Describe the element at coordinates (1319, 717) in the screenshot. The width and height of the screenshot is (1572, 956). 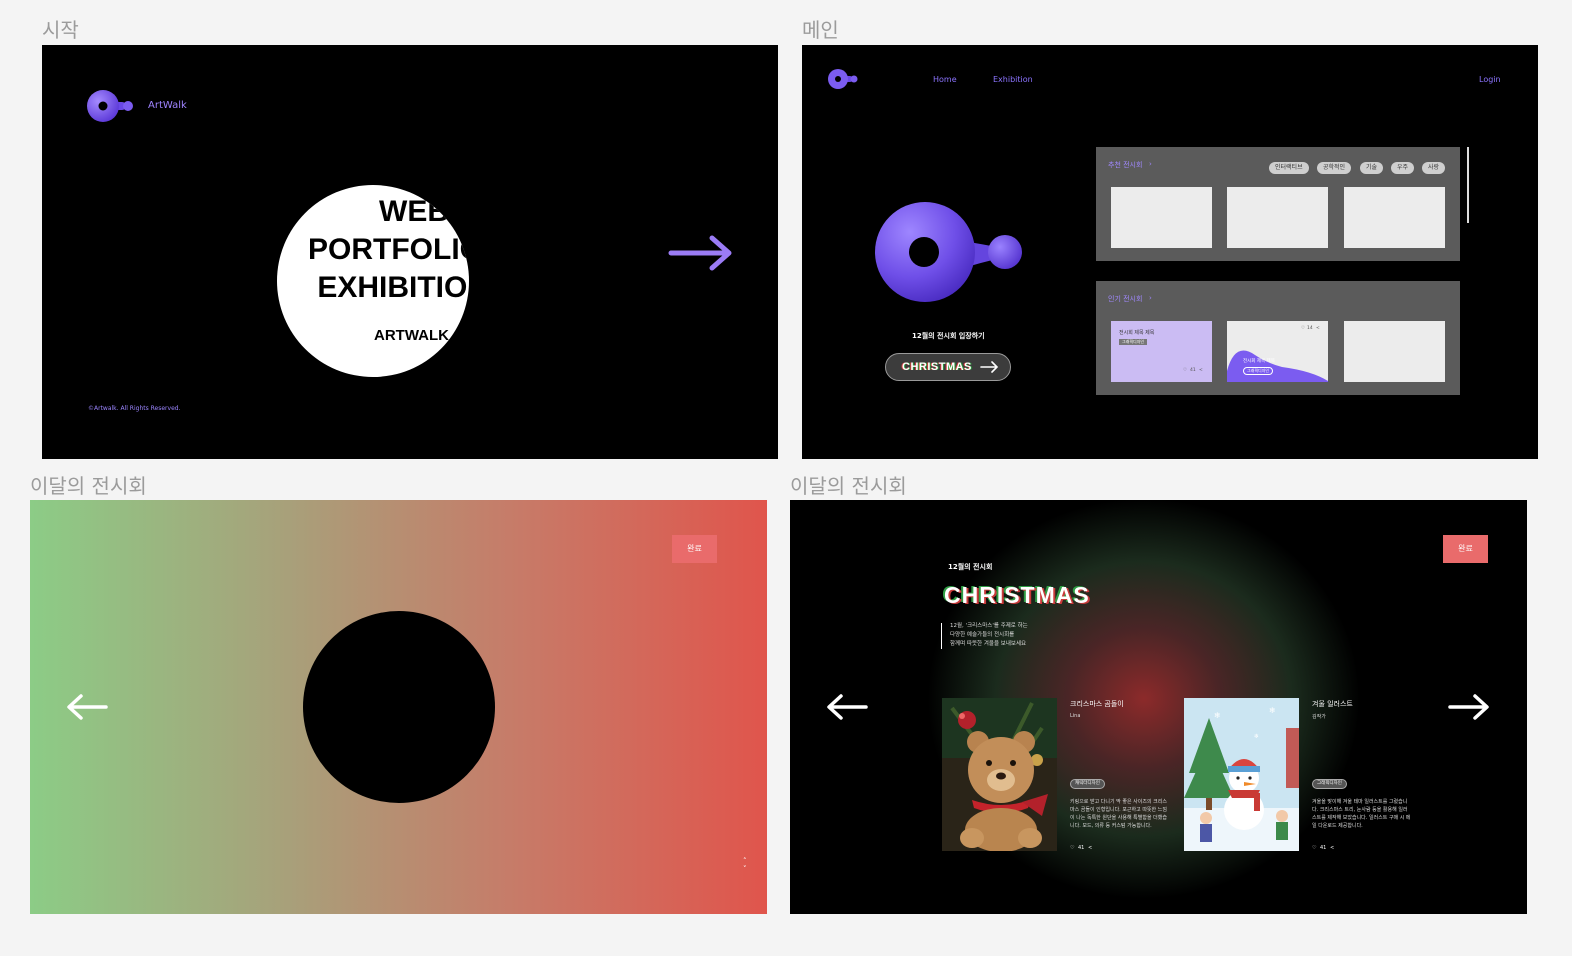
I see `artwork-author: 김작가` at that location.